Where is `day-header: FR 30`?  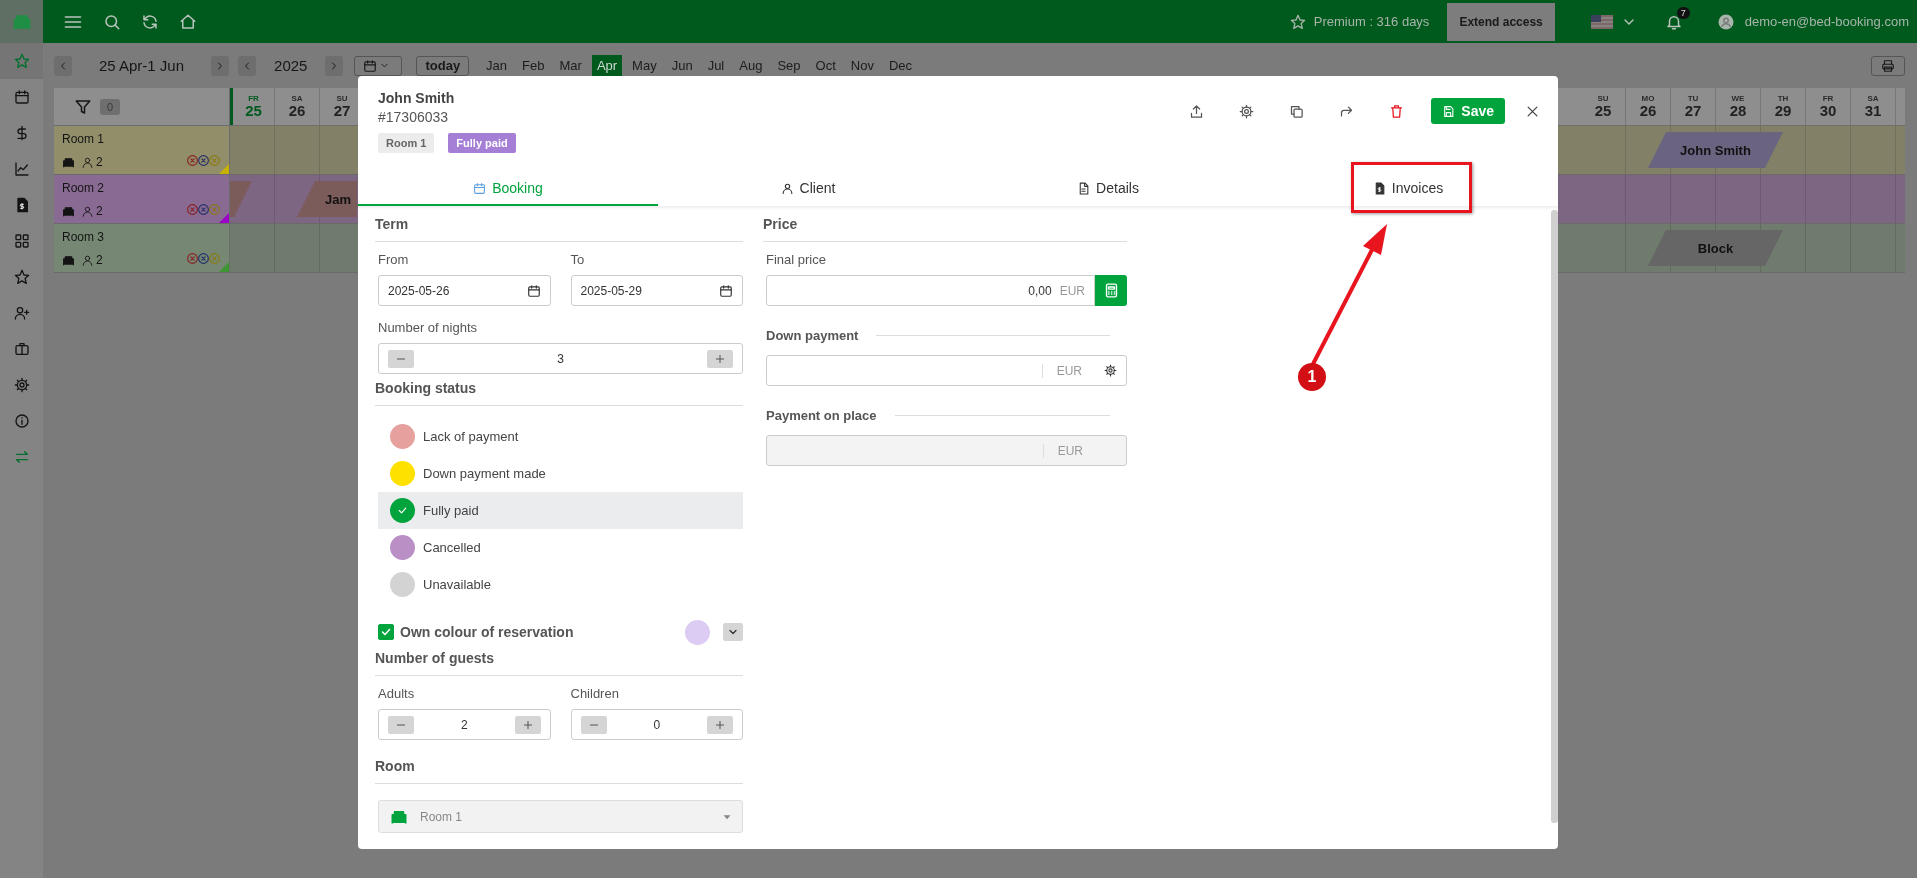
day-header: FR 30 is located at coordinates (1828, 106).